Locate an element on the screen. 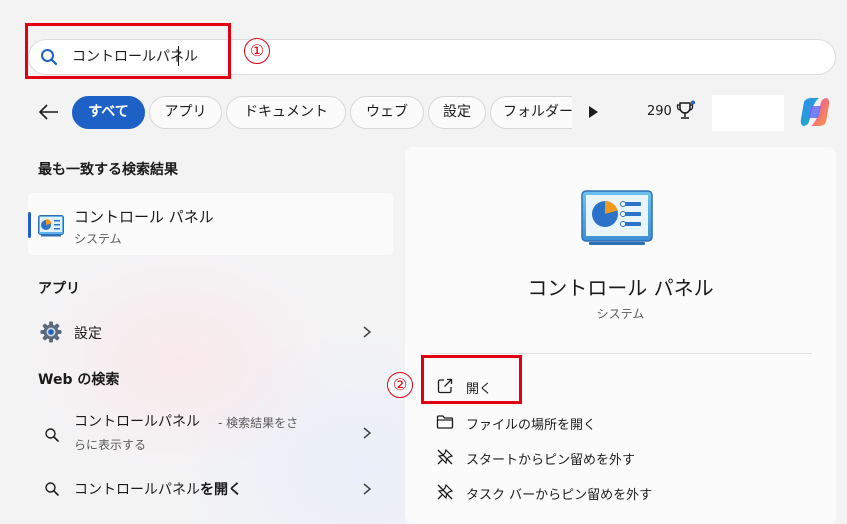 This screenshot has width=847, height=524. action-unpin-from-start: スタートからピン留めを外す is located at coordinates (550, 458).